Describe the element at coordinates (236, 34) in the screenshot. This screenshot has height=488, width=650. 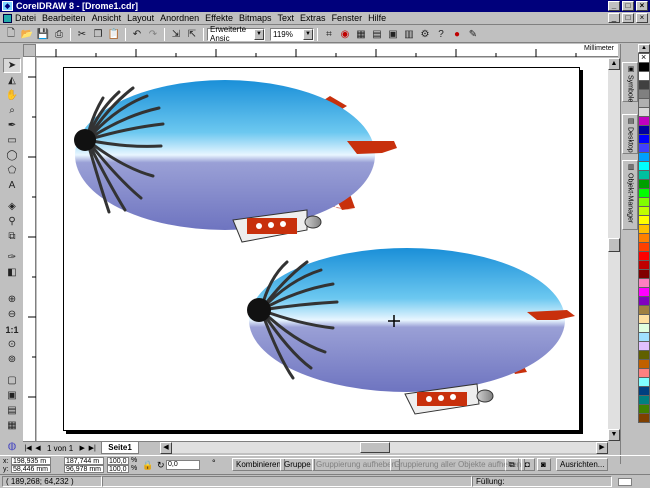
I see `view-mode-select: Erweiterte Ansic ▼` at that location.